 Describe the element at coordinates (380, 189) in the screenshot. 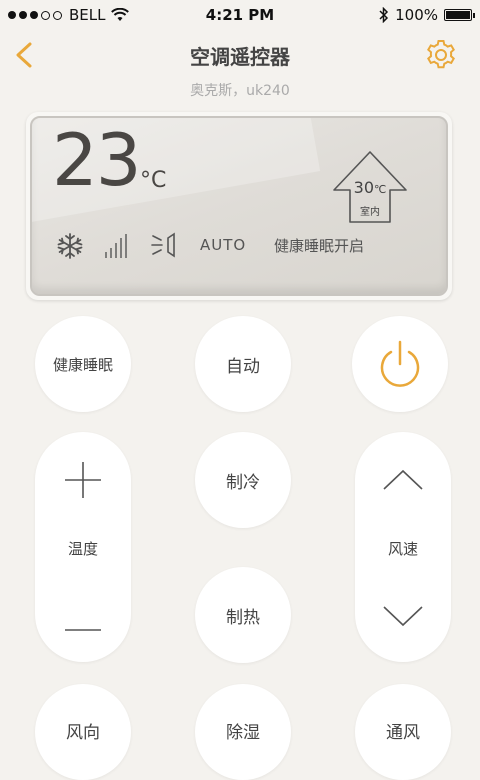

I see `indoor-temperature-unit: ℃` at that location.